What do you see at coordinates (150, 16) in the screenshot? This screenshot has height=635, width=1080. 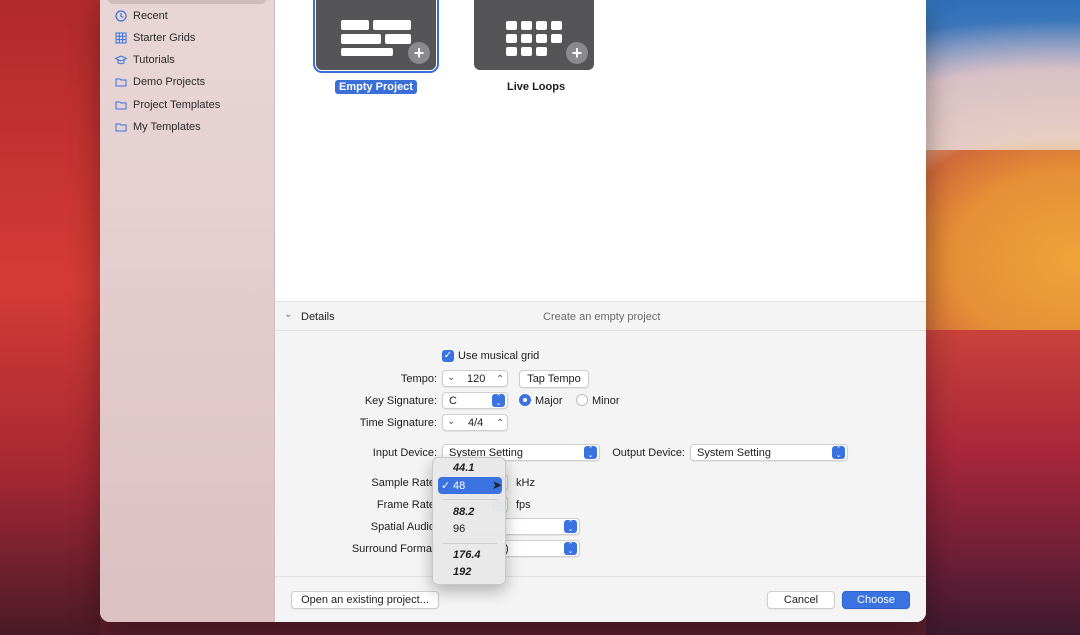 I see `sidebar-item-label: Recent` at bounding box center [150, 16].